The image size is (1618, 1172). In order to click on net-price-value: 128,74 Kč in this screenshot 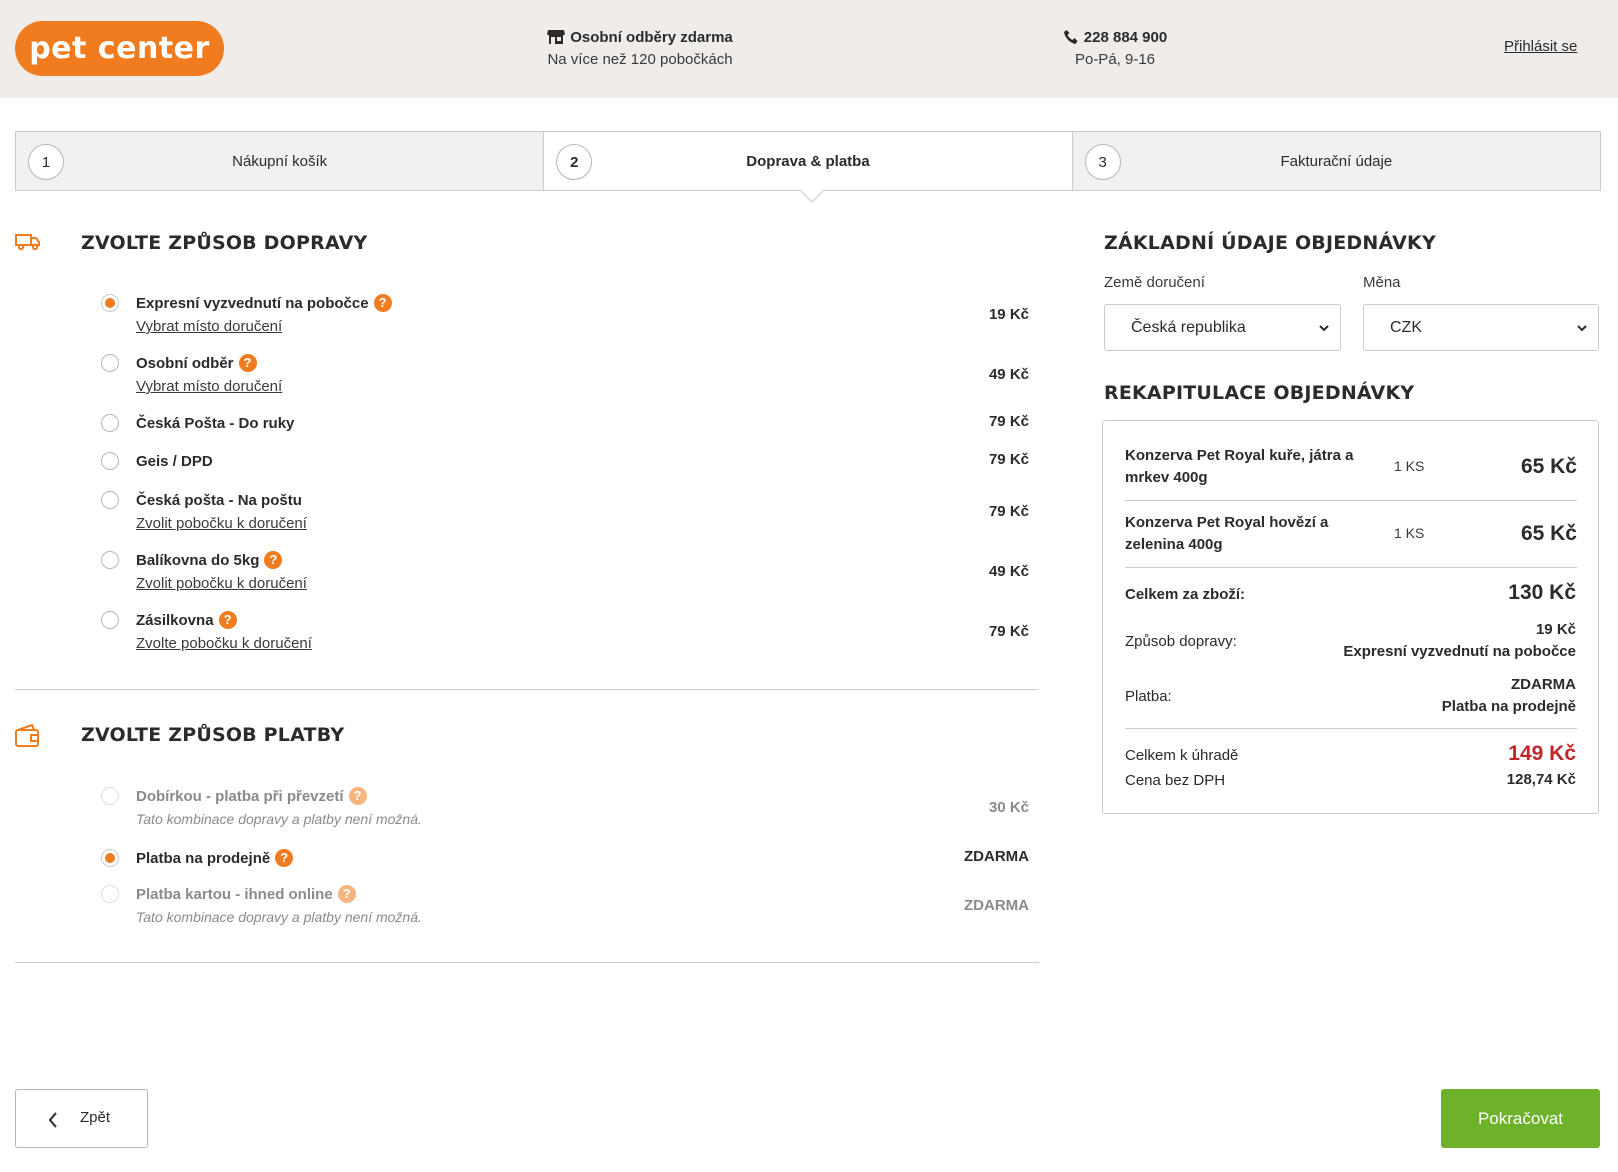, I will do `click(1541, 779)`.